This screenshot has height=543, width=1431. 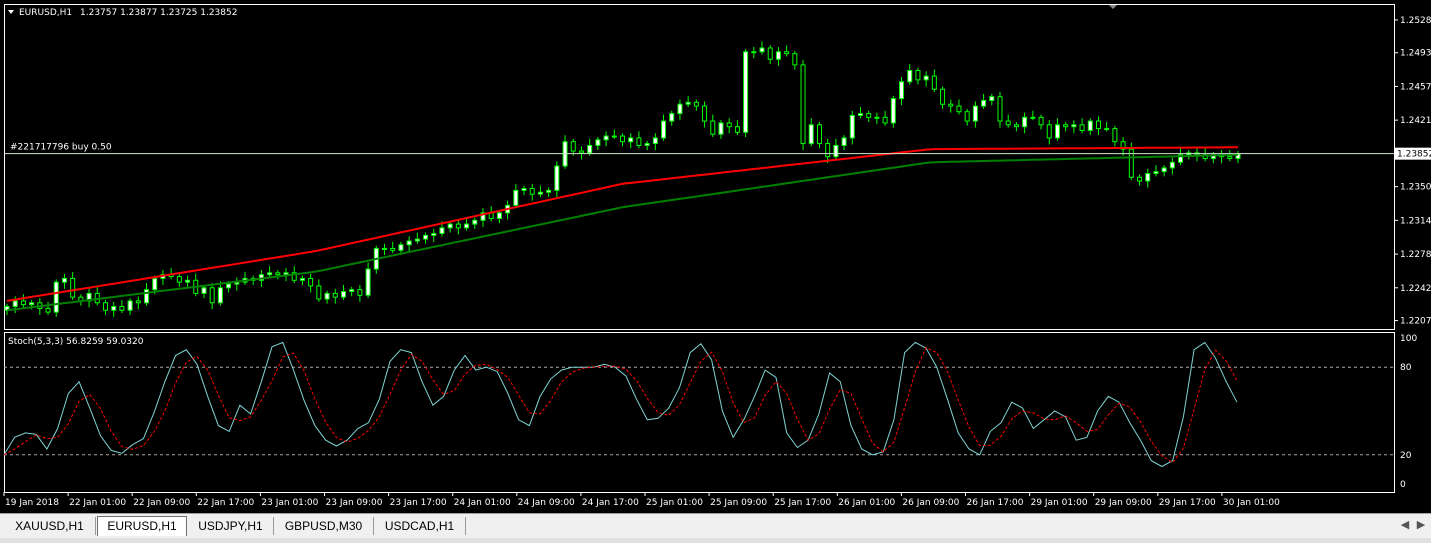 What do you see at coordinates (1415, 221) in the screenshot?
I see `price-tick-label: 1.23140` at bounding box center [1415, 221].